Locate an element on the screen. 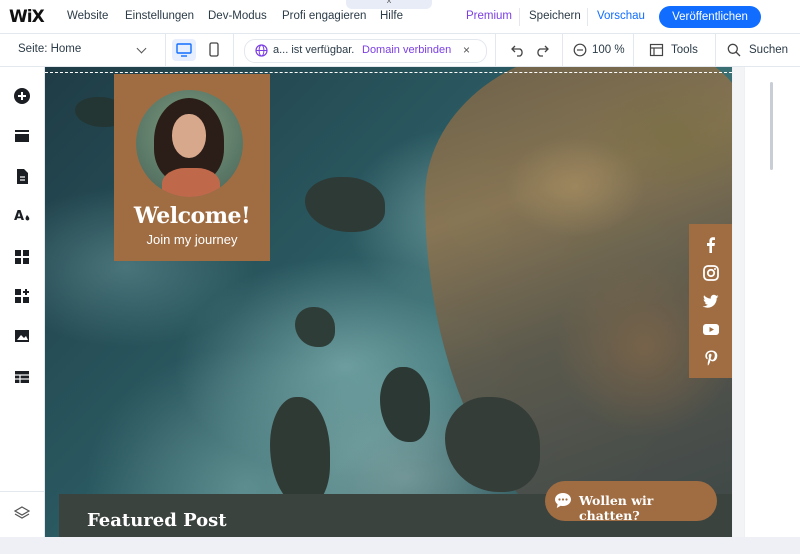 The width and height of the screenshot is (800, 554). menu-hire-pro: Profi engagieren is located at coordinates (324, 16).